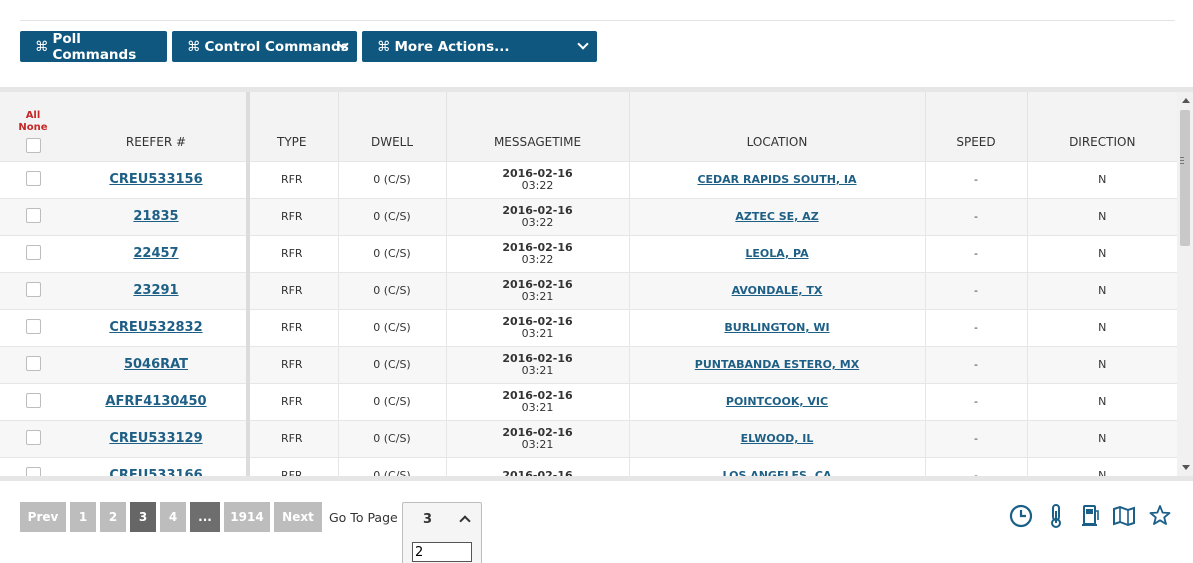 This screenshot has height=563, width=1193. What do you see at coordinates (264, 46) in the screenshot?
I see `control-commands-button: ⌘ Control Commands` at bounding box center [264, 46].